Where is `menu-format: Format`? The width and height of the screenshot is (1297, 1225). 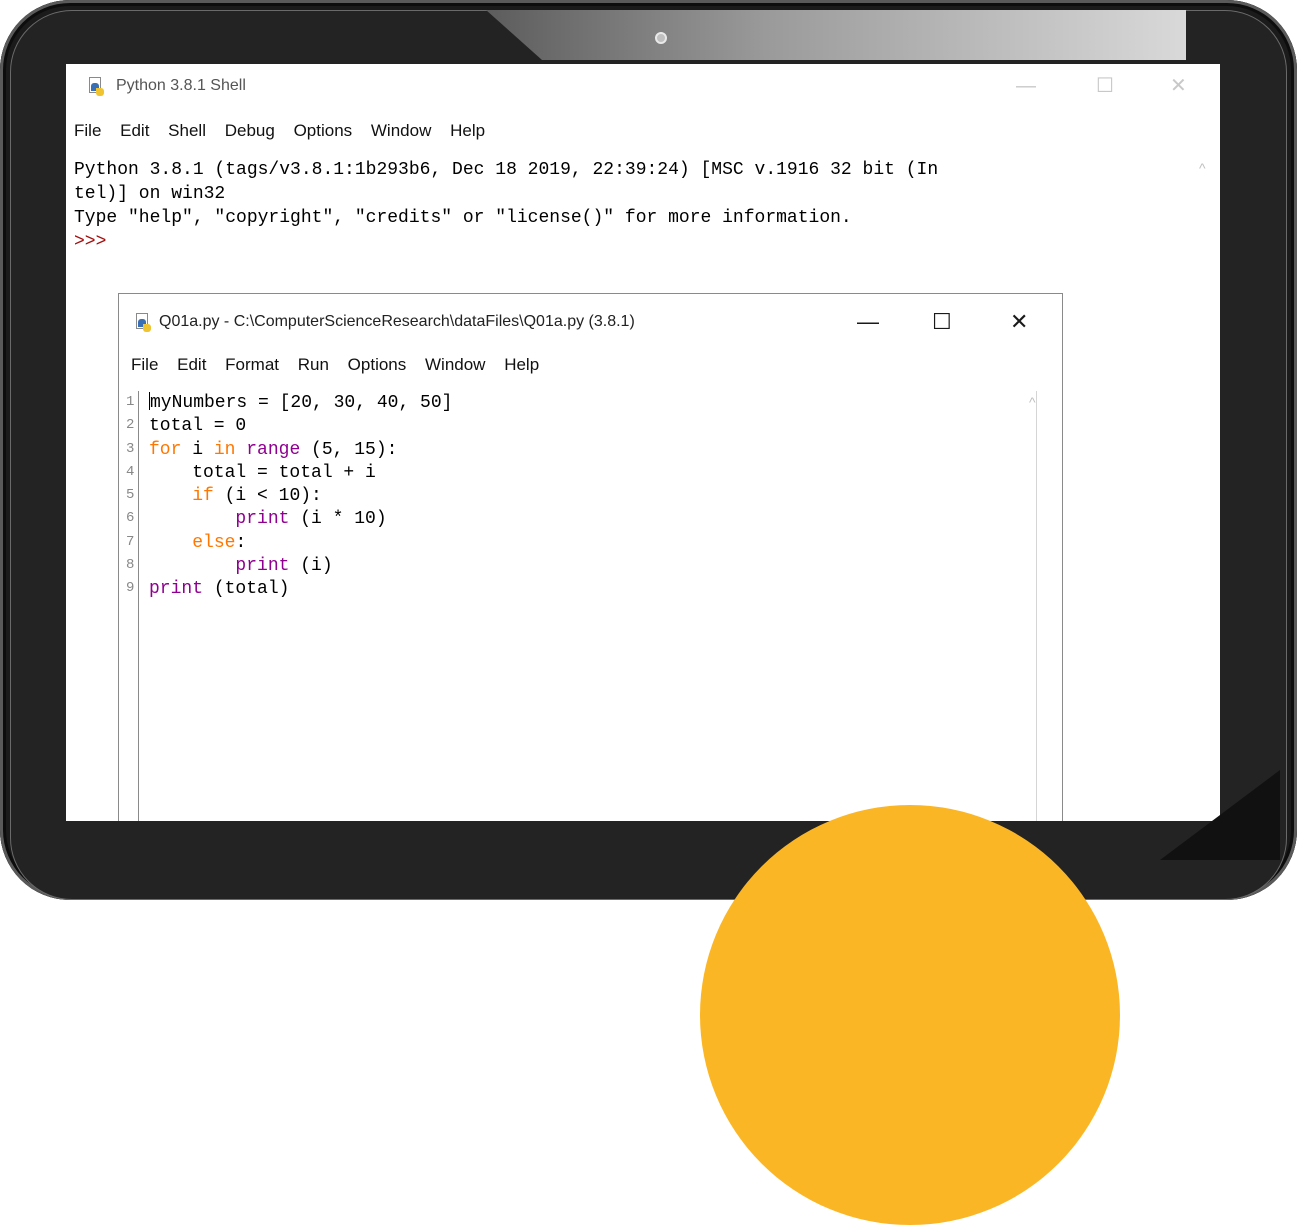
menu-format: Format is located at coordinates (252, 364).